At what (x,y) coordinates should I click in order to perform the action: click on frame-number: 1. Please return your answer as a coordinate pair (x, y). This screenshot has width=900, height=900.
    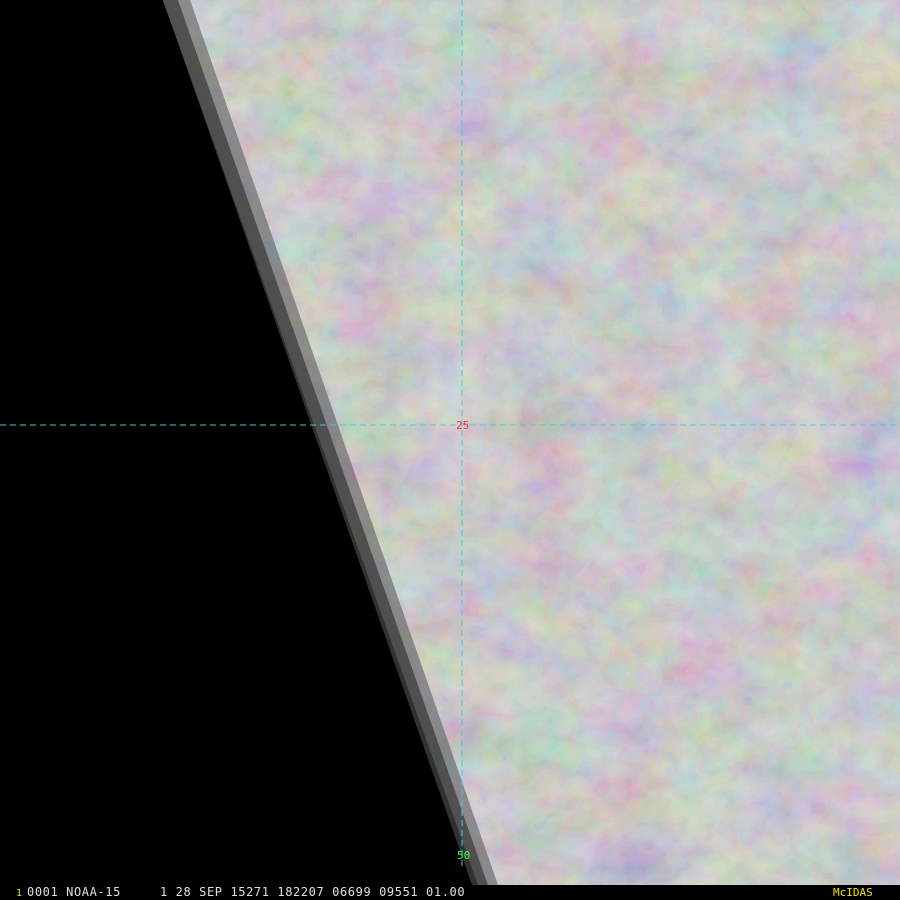
    Looking at the image, I should click on (19, 893).